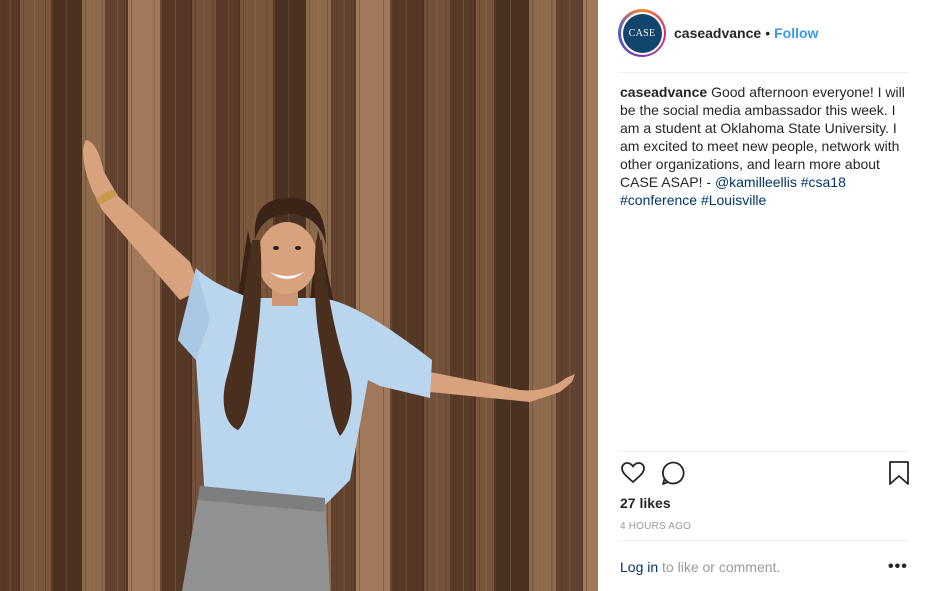  I want to click on actions-divider, so click(763, 451).